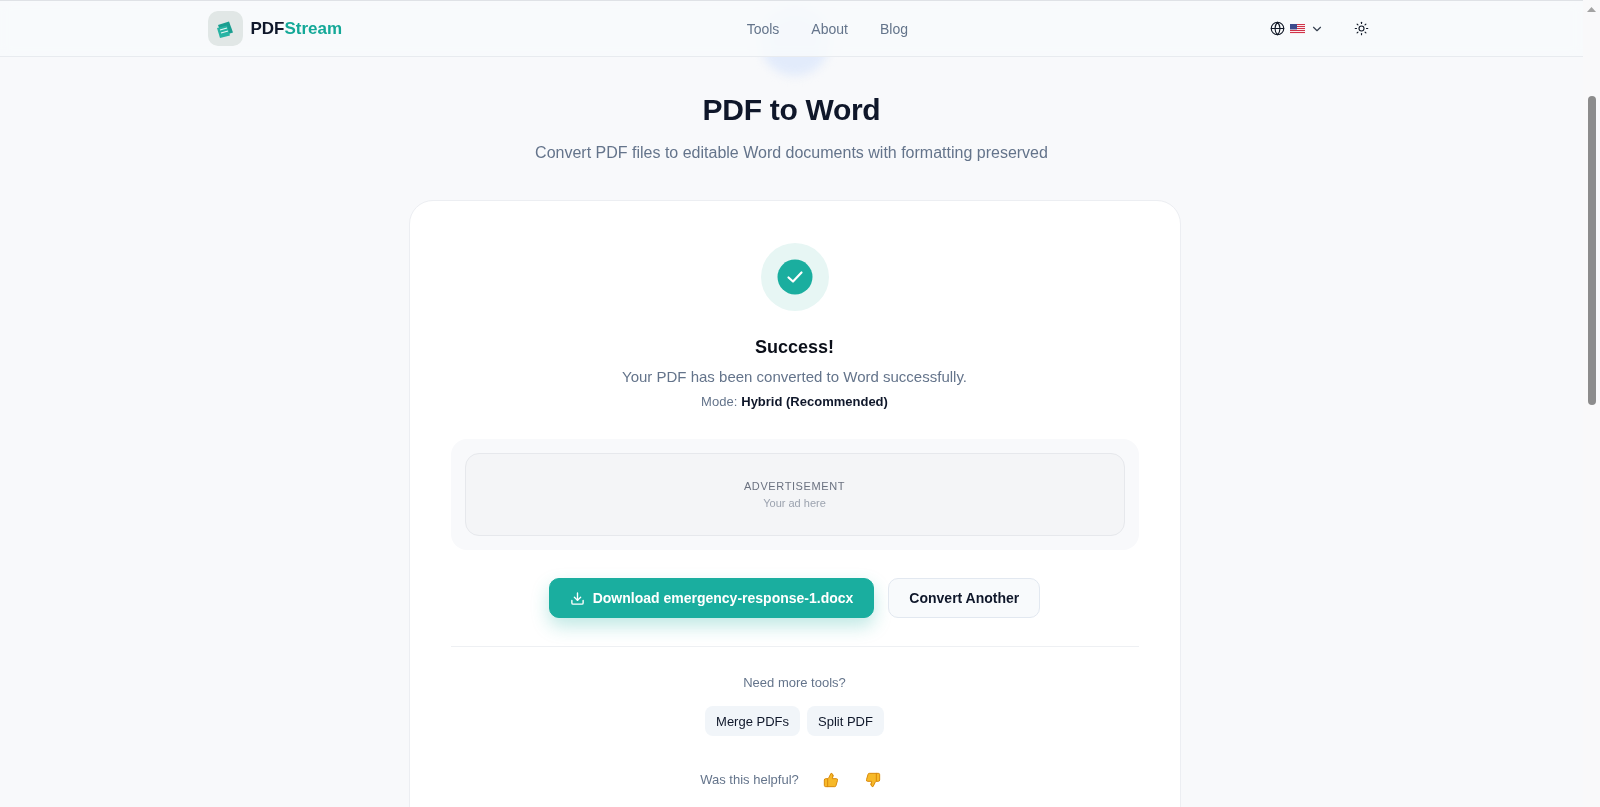 The width and height of the screenshot is (1600, 807). I want to click on ad-label: ADVERTISEMENT, so click(794, 486).